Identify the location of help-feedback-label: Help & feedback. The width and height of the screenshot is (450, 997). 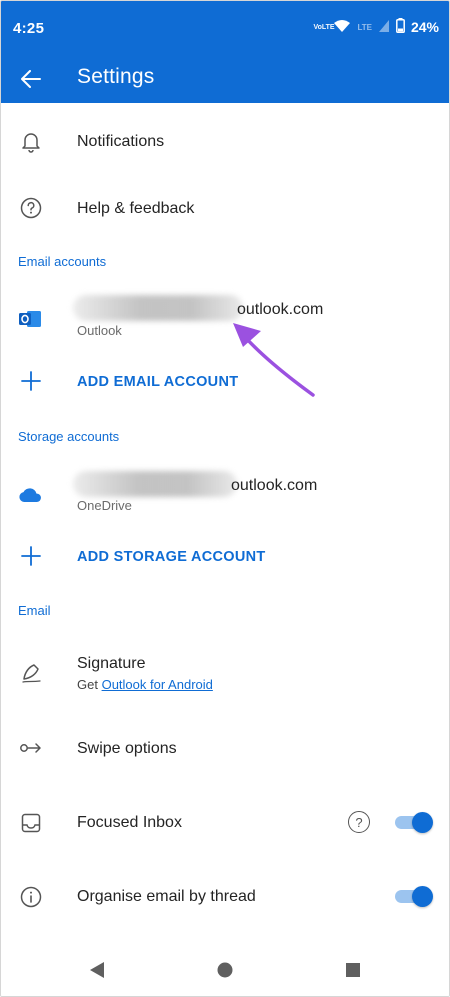
(136, 208).